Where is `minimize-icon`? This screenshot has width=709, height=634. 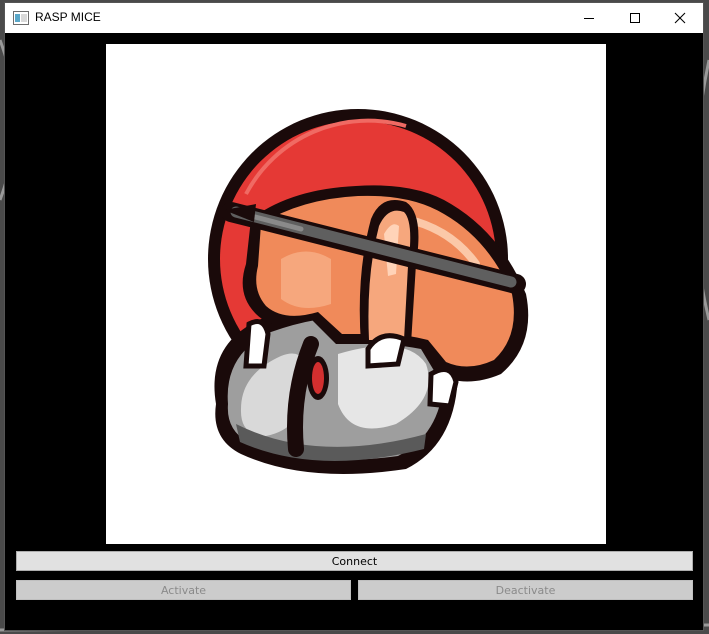
minimize-icon is located at coordinates (589, 18).